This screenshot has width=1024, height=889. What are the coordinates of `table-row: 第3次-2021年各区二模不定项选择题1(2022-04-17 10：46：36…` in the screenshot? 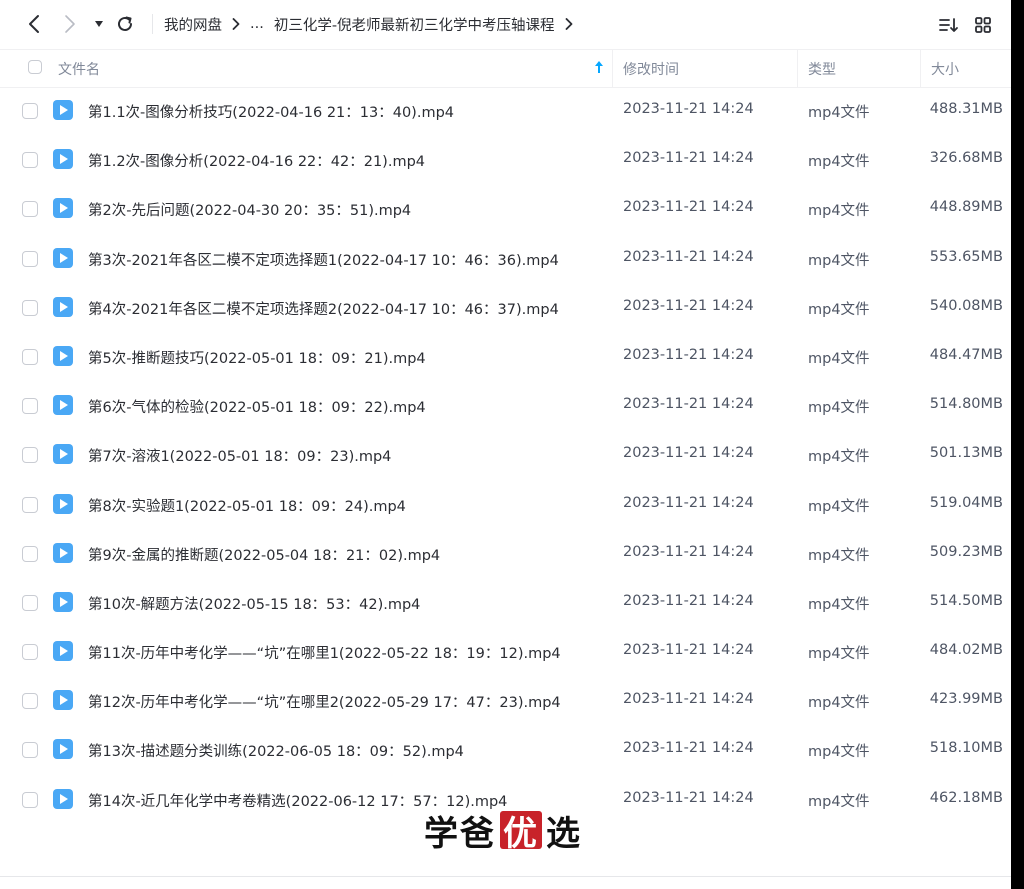 It's located at (505, 258).